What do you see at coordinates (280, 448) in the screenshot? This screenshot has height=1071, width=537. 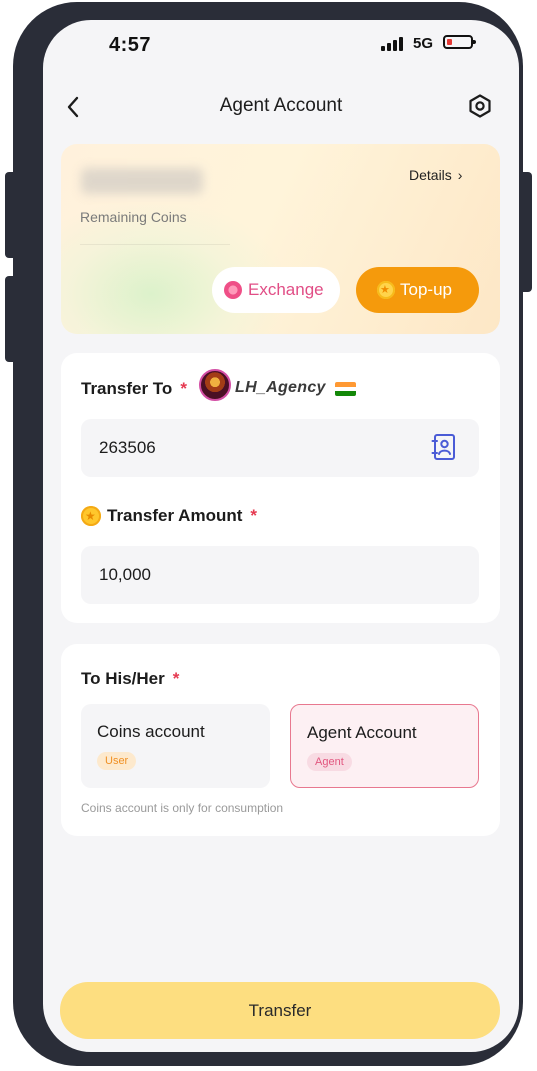 I see `recipient-id-field: 263506` at bounding box center [280, 448].